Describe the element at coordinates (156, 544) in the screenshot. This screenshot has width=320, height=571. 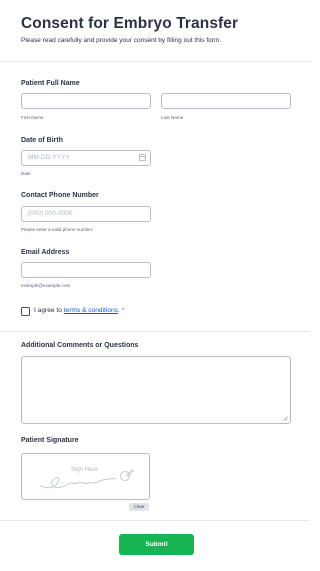
I see `submit-button: Submit` at that location.